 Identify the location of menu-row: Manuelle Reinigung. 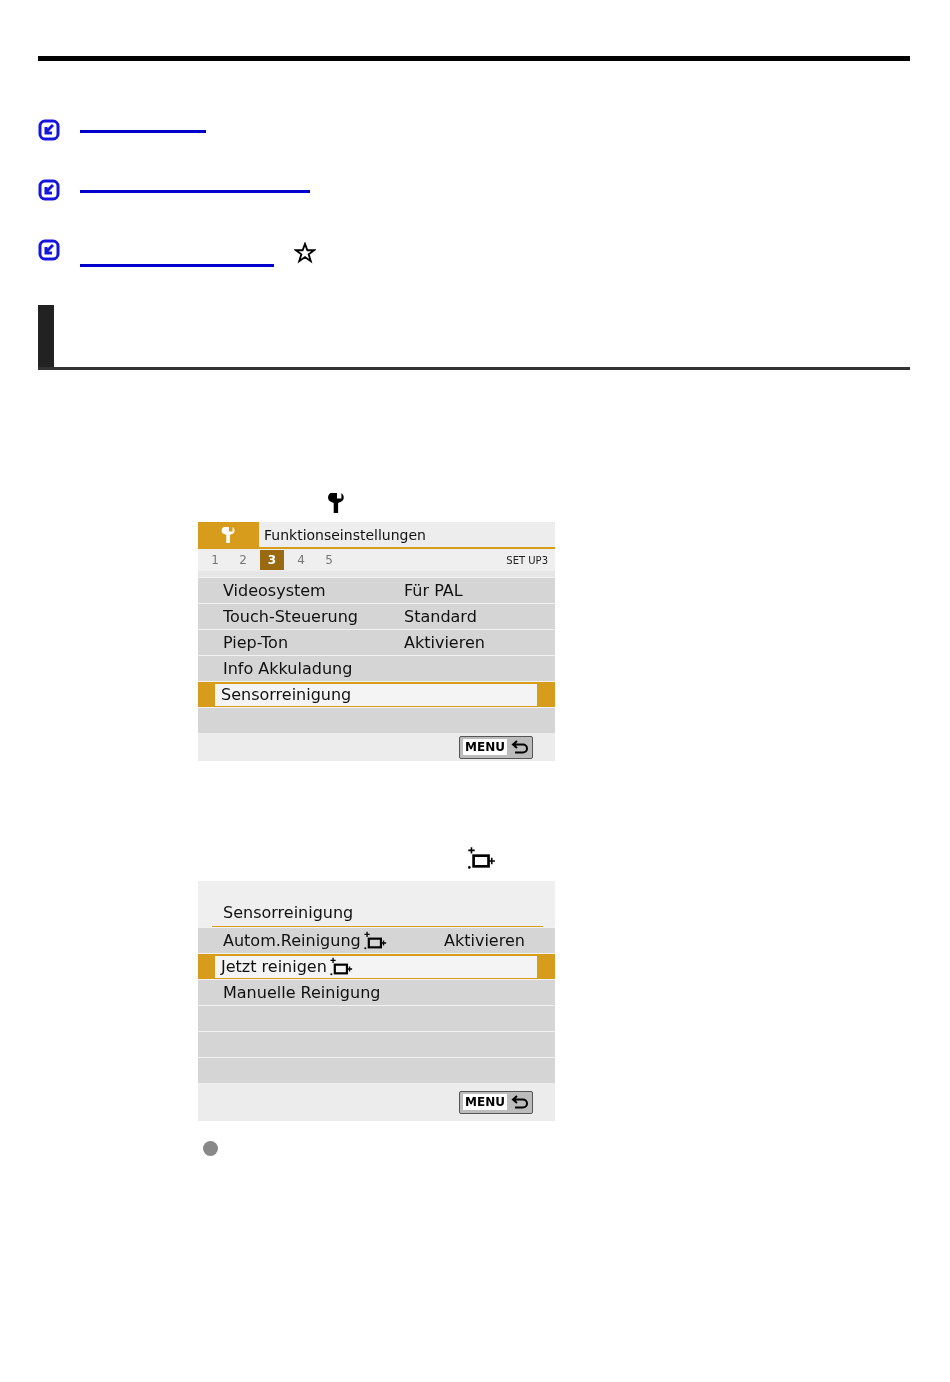
(376, 992).